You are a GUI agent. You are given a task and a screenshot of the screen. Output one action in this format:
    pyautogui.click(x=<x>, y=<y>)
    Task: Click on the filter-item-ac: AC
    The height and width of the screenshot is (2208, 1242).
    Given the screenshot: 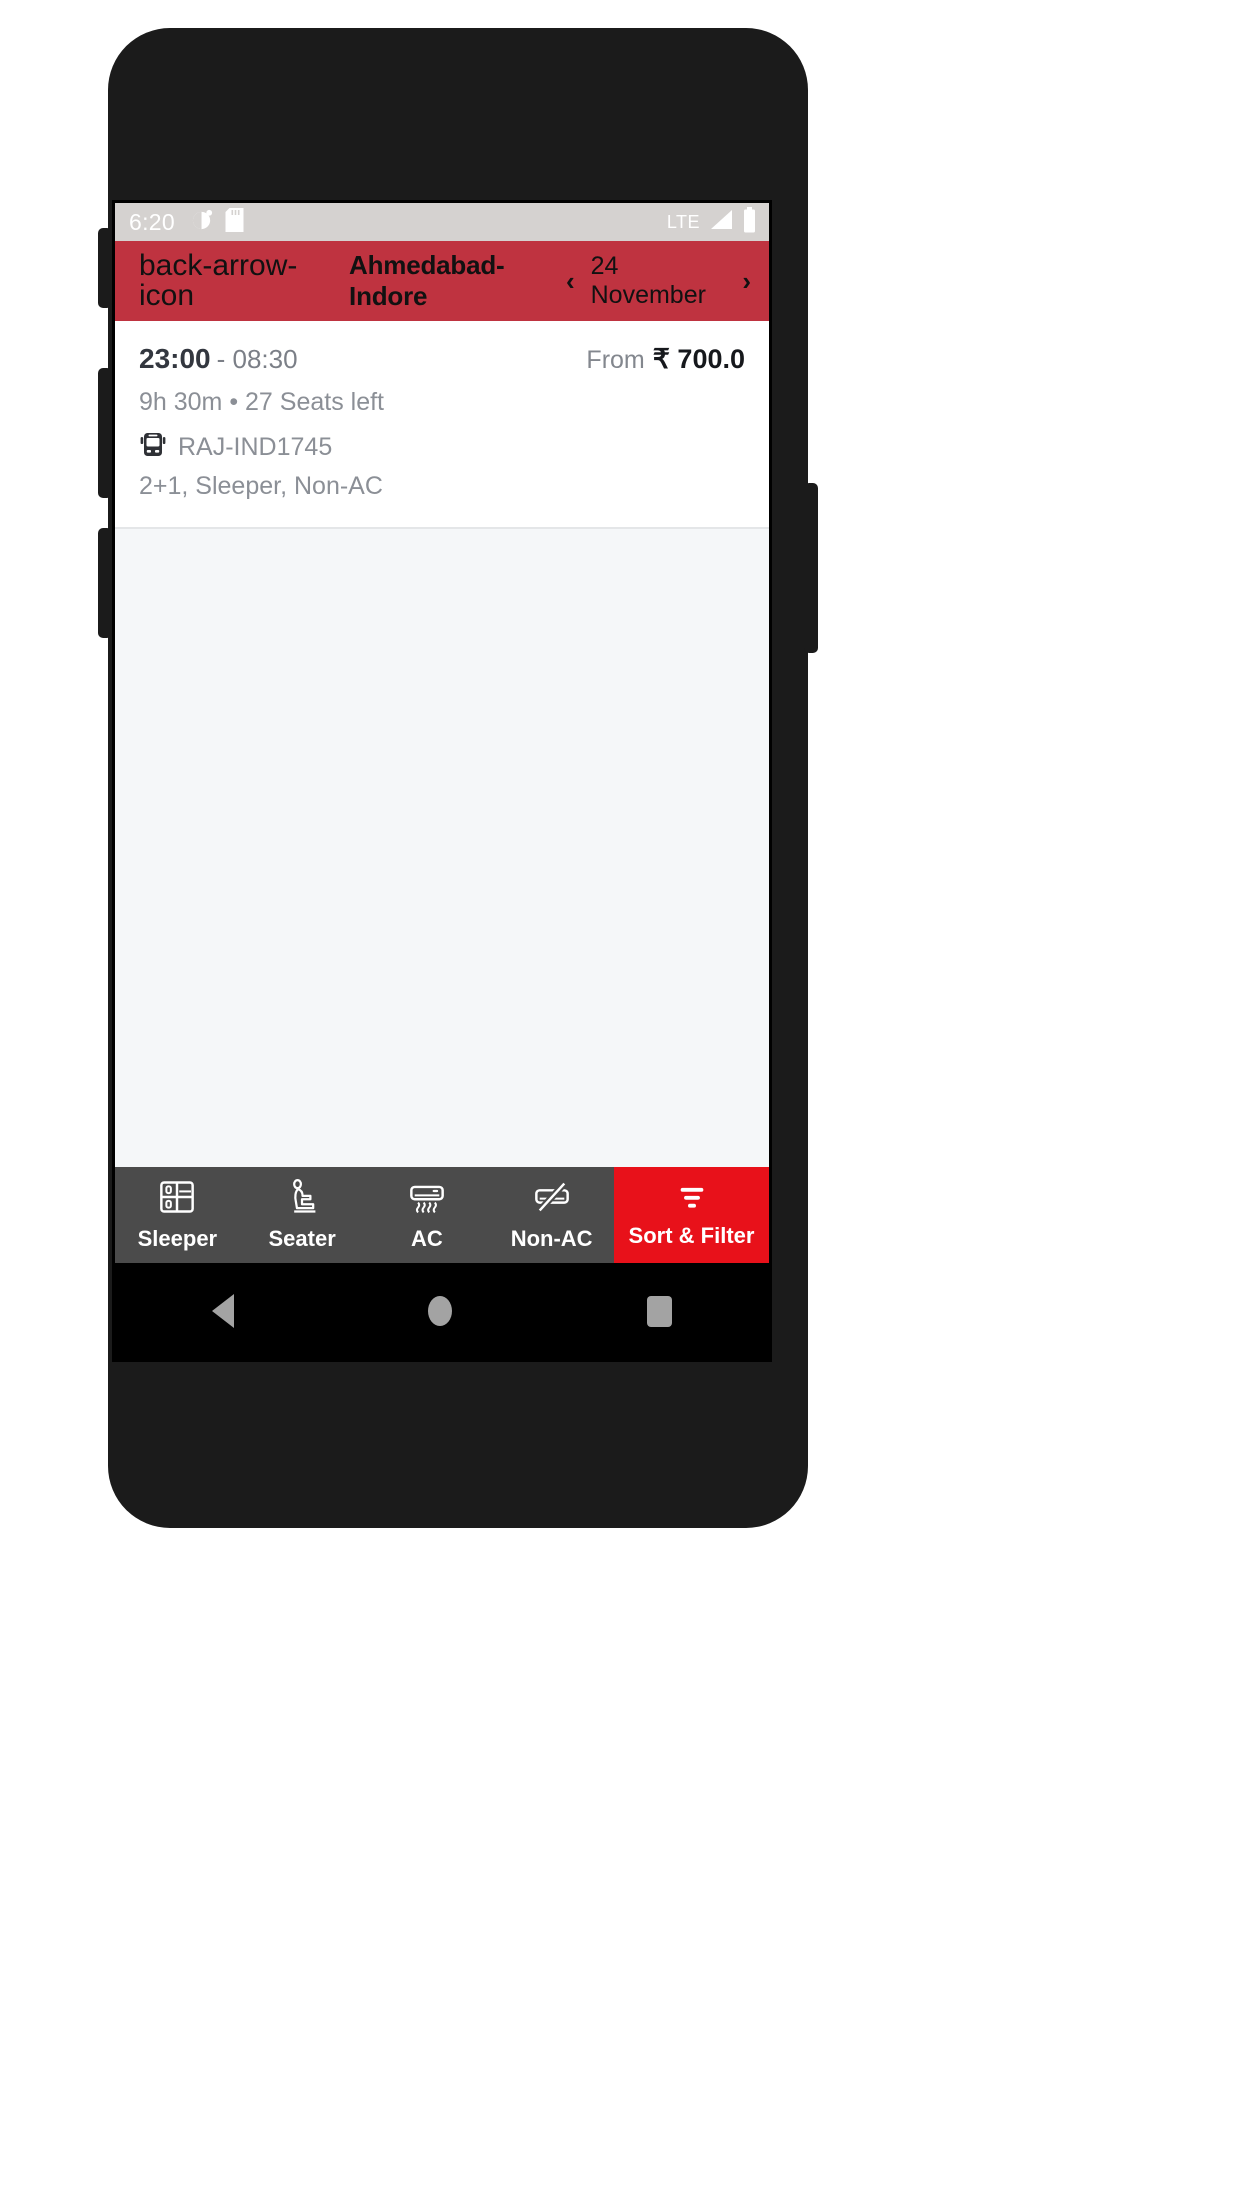 What is the action you would take?
    pyautogui.click(x=427, y=1215)
    